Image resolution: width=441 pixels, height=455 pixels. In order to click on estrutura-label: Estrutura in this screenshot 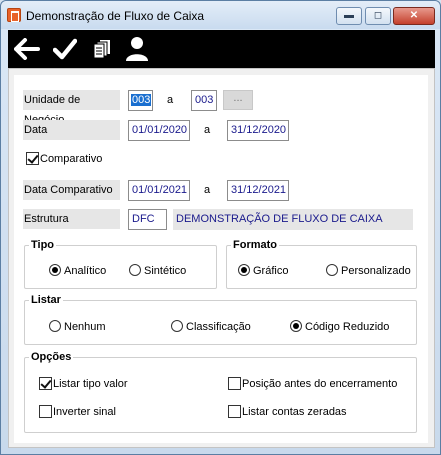, I will do `click(71, 219)`.